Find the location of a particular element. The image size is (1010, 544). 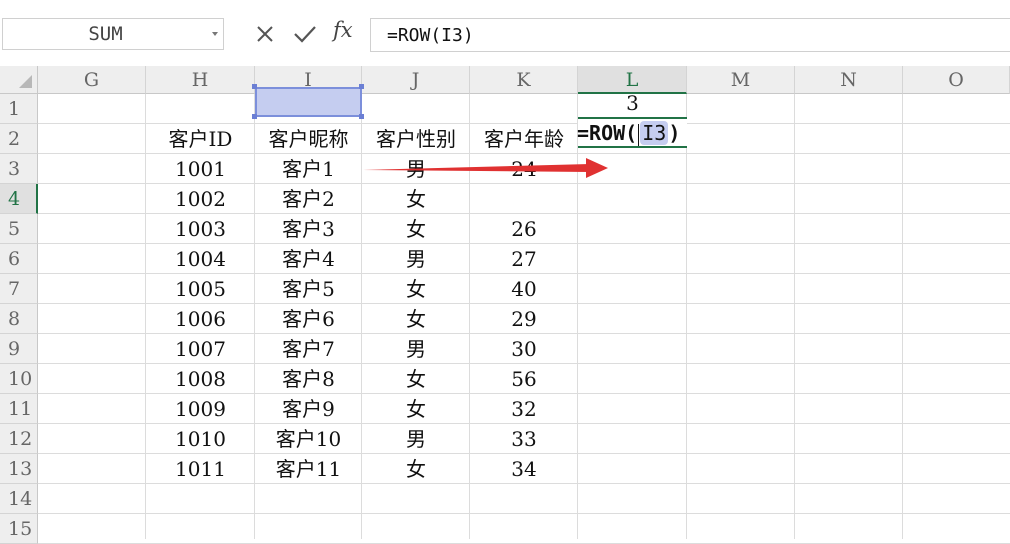

annotation-arrow is located at coordinates (485, 168).